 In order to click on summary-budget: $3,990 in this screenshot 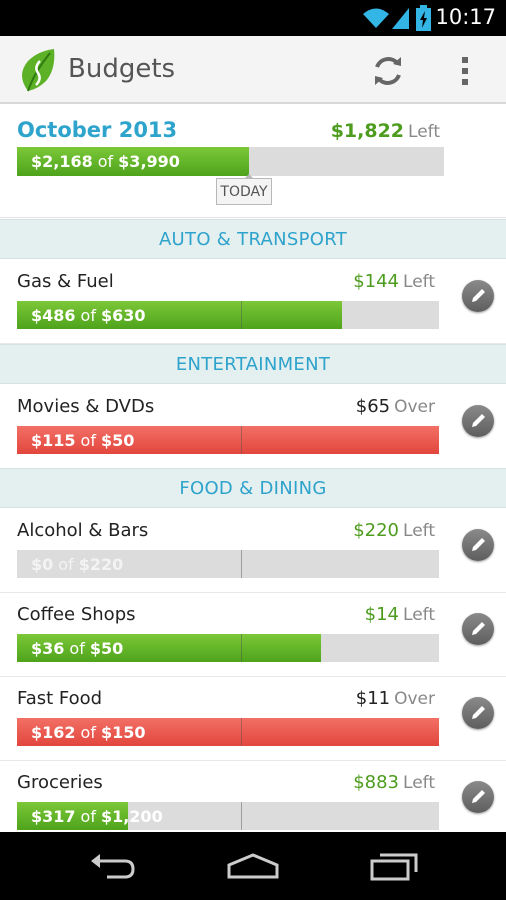, I will do `click(149, 161)`.